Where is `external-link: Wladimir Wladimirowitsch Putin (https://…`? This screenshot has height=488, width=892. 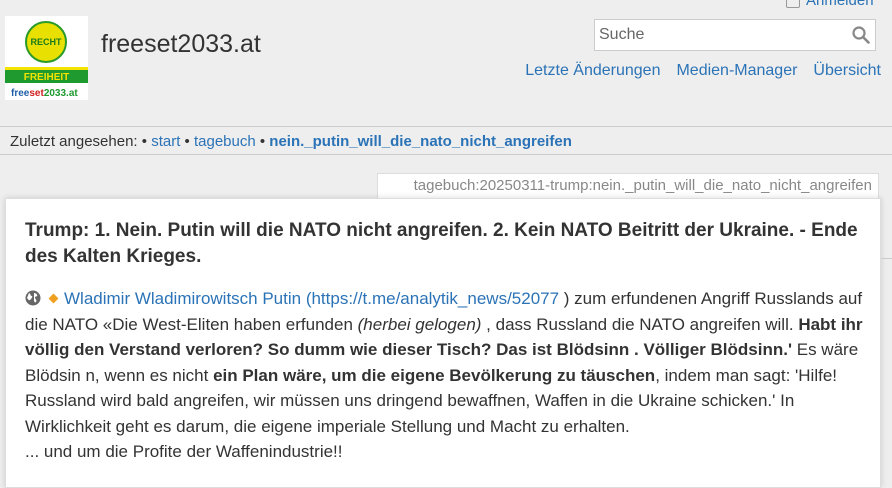
external-link: Wladimir Wladimirowitsch Putin (https://… is located at coordinates (311, 298).